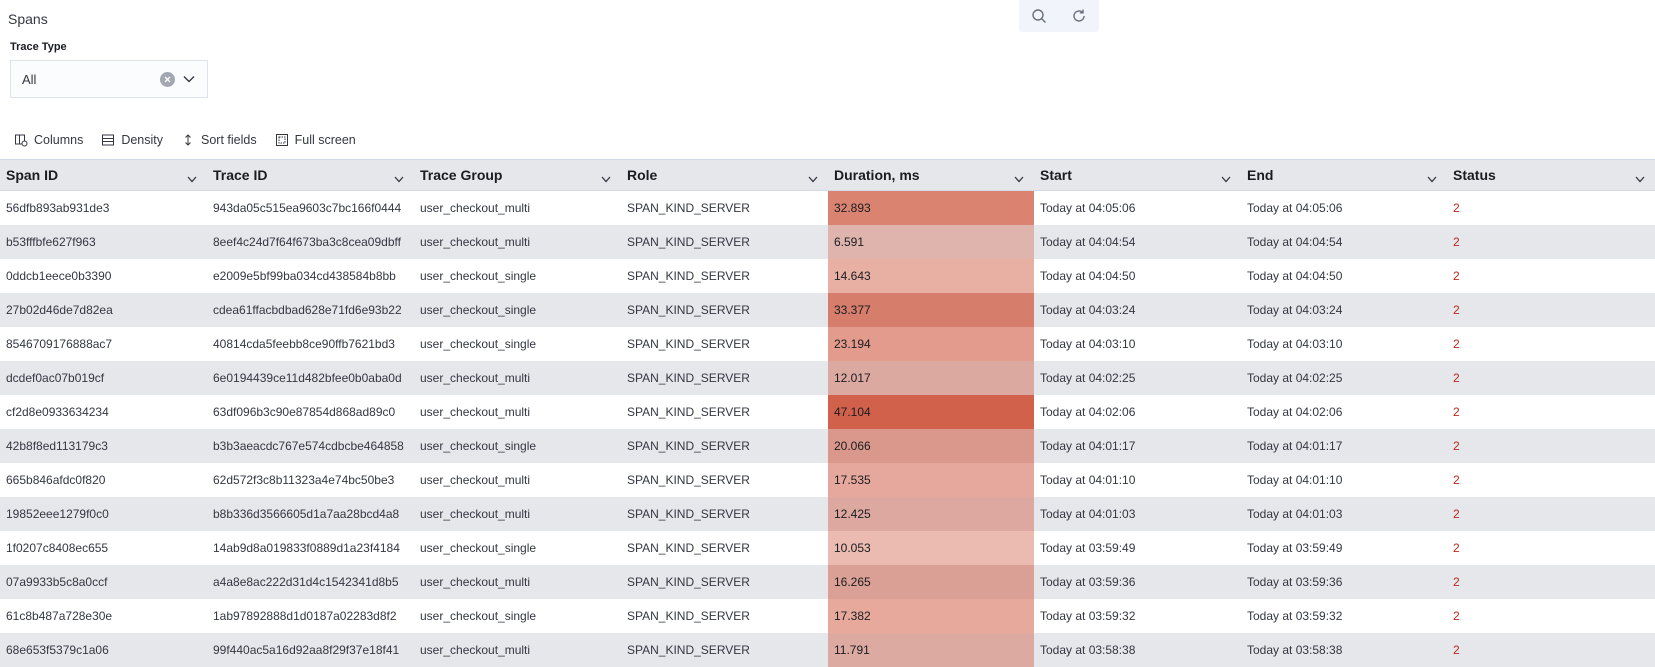 Image resolution: width=1655 pixels, height=667 pixels. What do you see at coordinates (1344, 412) in the screenshot?
I see `end-cell: Today at 04:02:06` at bounding box center [1344, 412].